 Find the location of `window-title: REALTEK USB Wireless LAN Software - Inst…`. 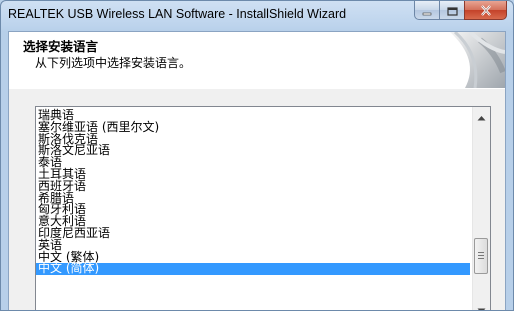

window-title: REALTEK USB Wireless LAN Software - Inst… is located at coordinates (177, 14).